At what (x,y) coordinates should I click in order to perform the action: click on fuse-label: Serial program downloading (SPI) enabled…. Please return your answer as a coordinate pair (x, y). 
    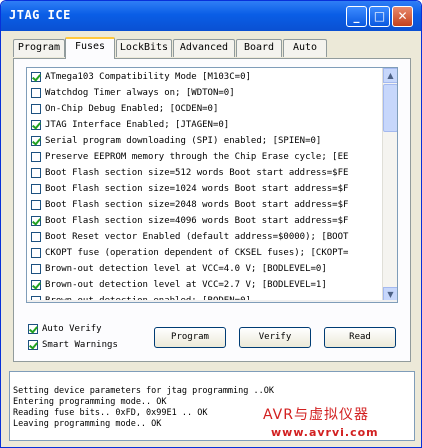
    Looking at the image, I should click on (183, 141).